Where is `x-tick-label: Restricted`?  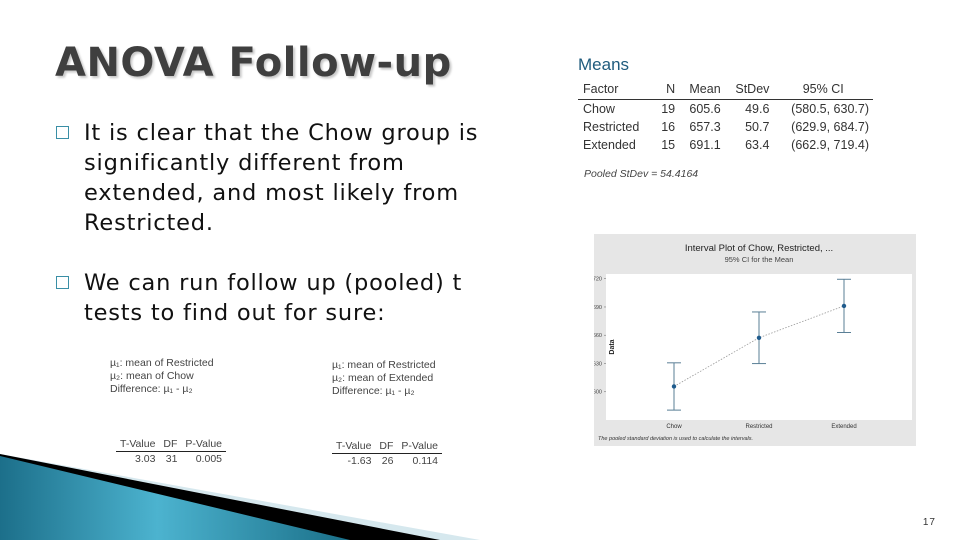 x-tick-label: Restricted is located at coordinates (758, 427).